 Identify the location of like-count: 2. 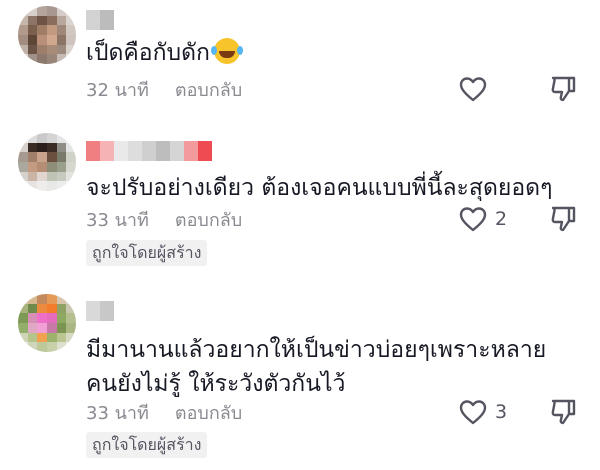
(501, 219).